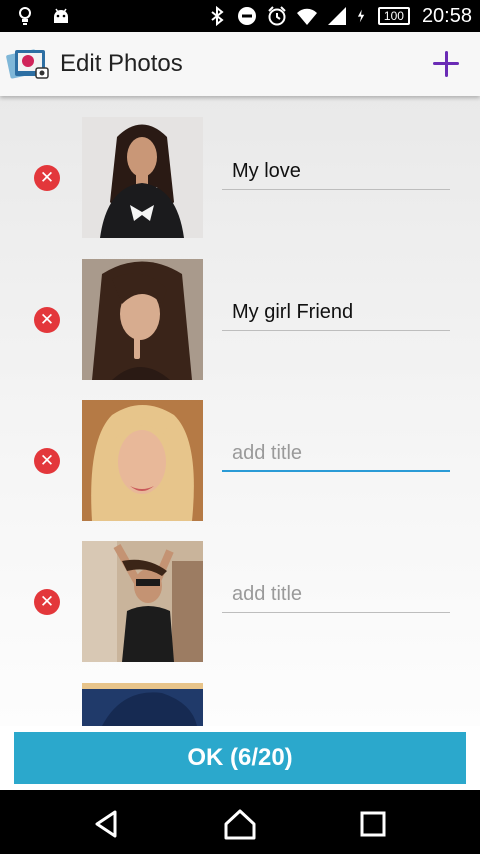 Image resolution: width=480 pixels, height=854 pixels. What do you see at coordinates (277, 16) in the screenshot?
I see `alarm-icon` at bounding box center [277, 16].